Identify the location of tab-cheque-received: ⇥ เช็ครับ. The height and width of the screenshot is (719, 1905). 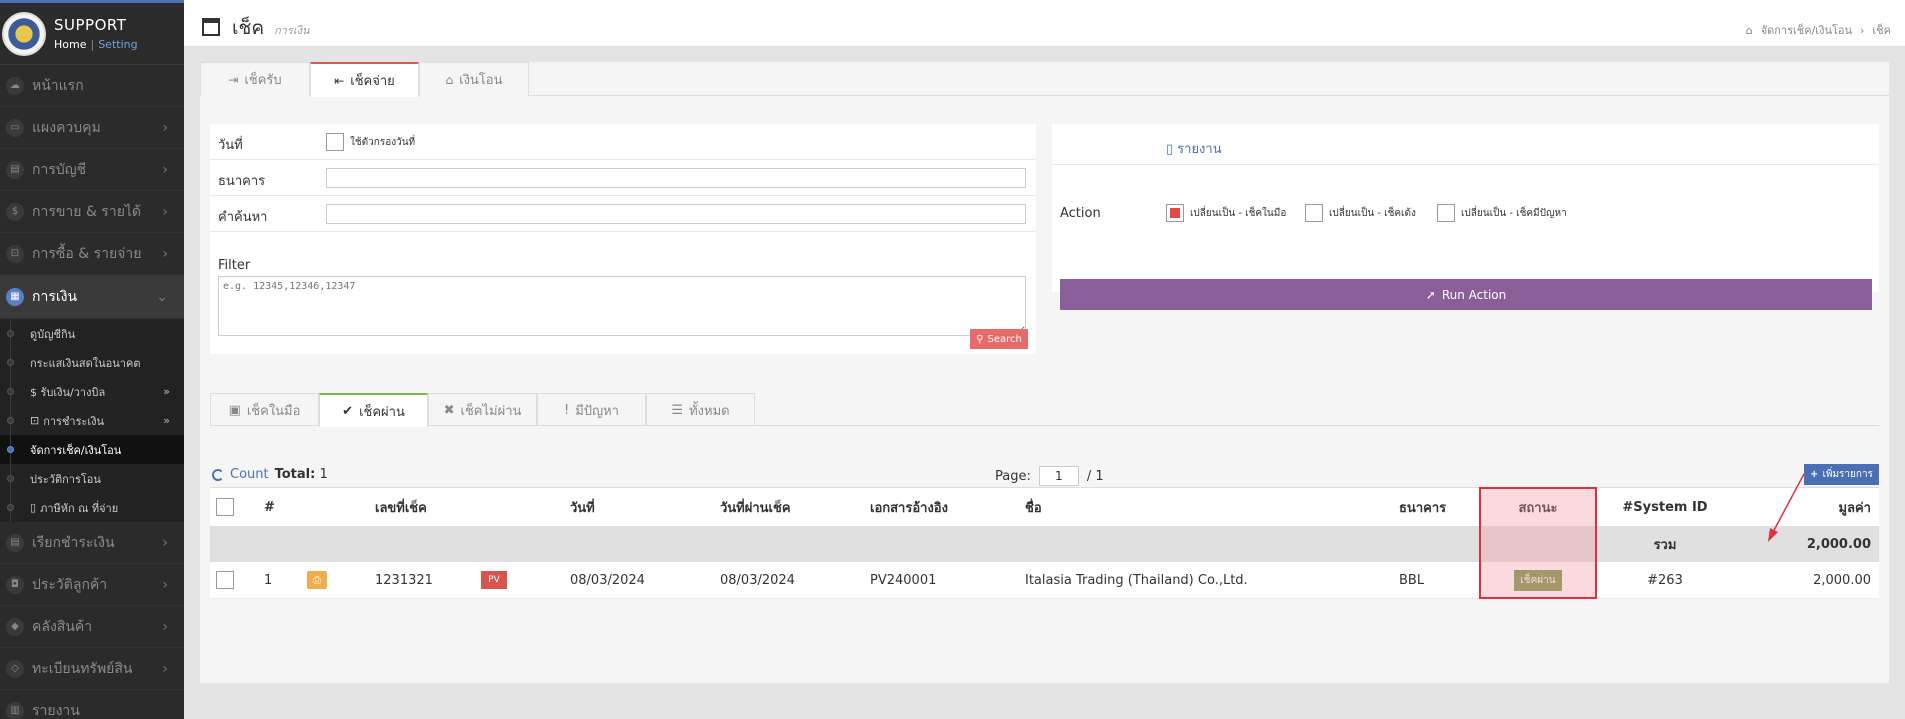
(255, 79).